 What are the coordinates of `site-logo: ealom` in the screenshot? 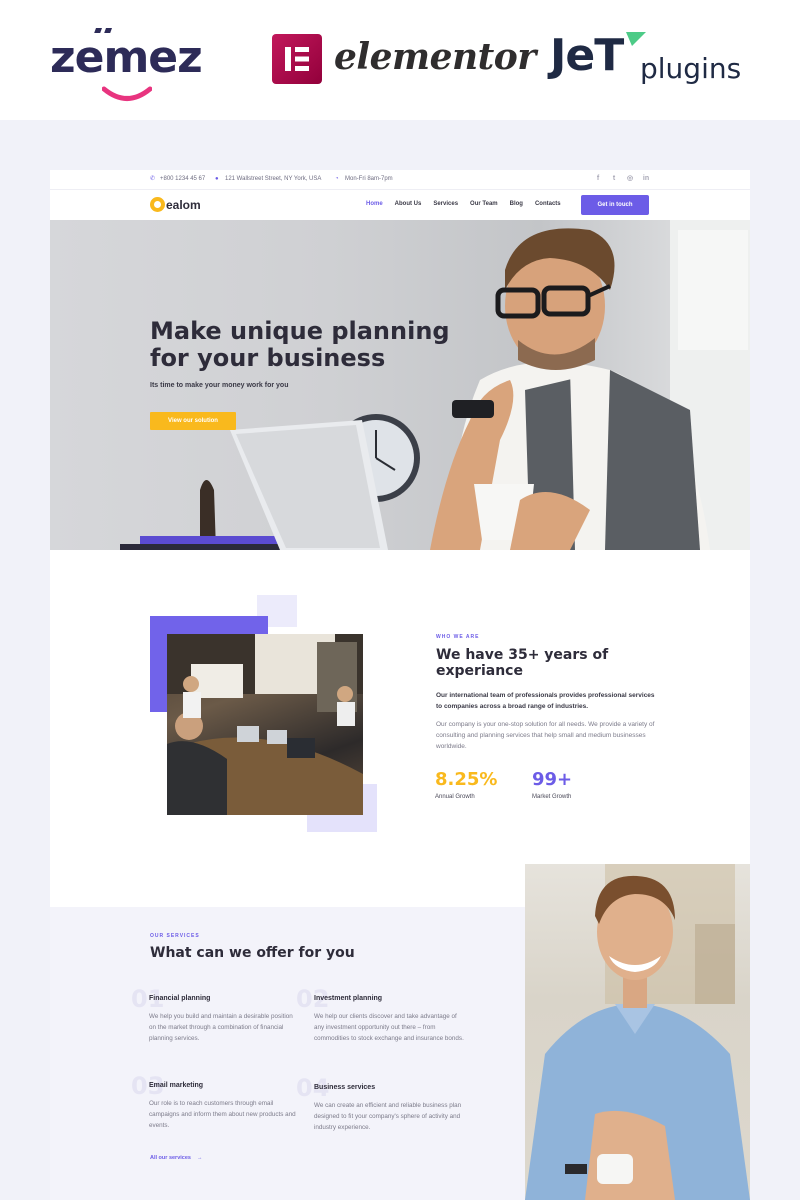 It's located at (175, 204).